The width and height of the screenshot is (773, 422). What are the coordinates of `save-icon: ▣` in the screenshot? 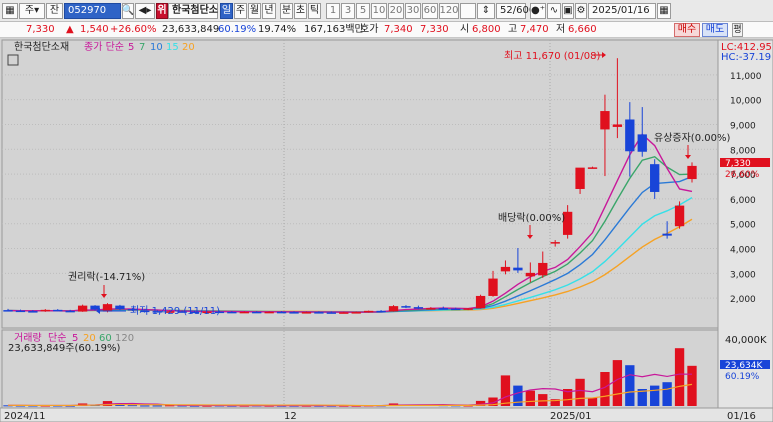 It's located at (568, 10).